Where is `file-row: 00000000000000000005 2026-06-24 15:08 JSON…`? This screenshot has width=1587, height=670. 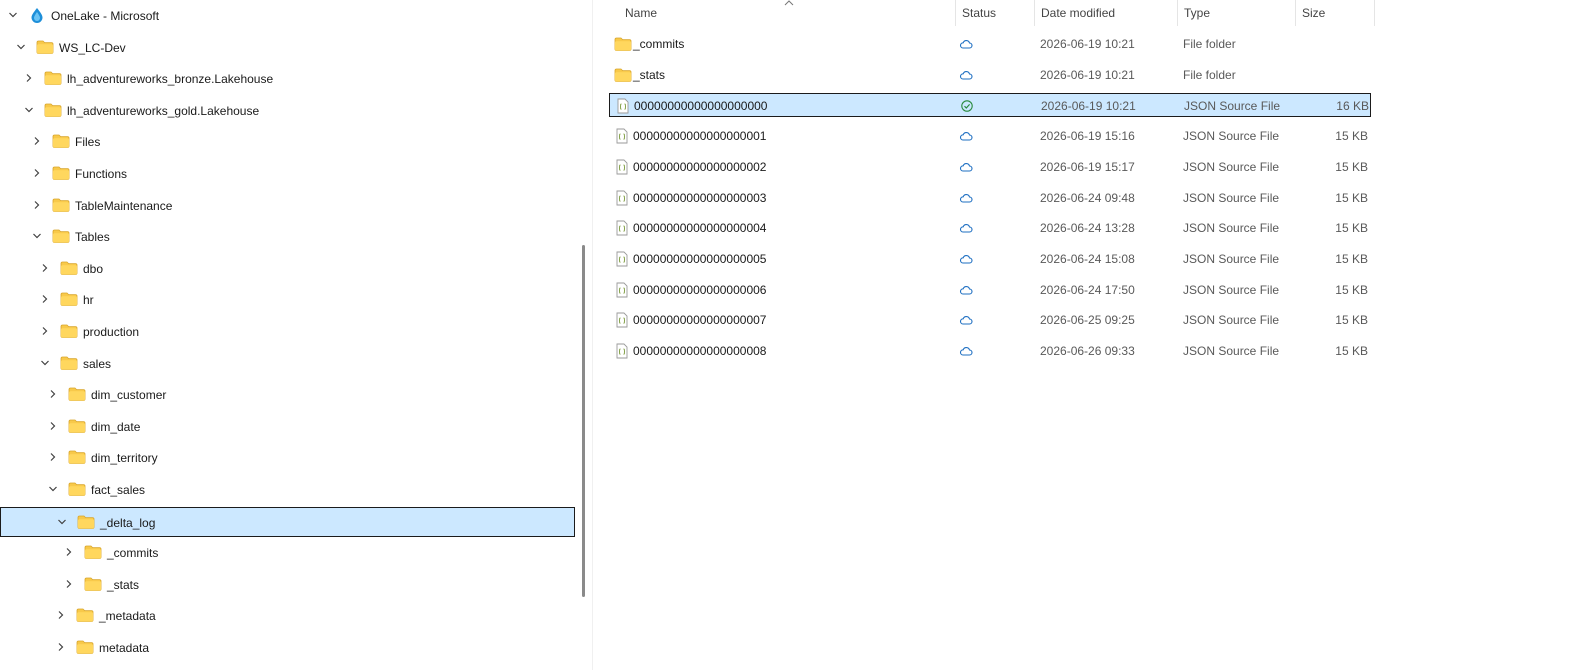
file-row: 00000000000000000005 2026-06-24 15:08 JSON… is located at coordinates (990, 259).